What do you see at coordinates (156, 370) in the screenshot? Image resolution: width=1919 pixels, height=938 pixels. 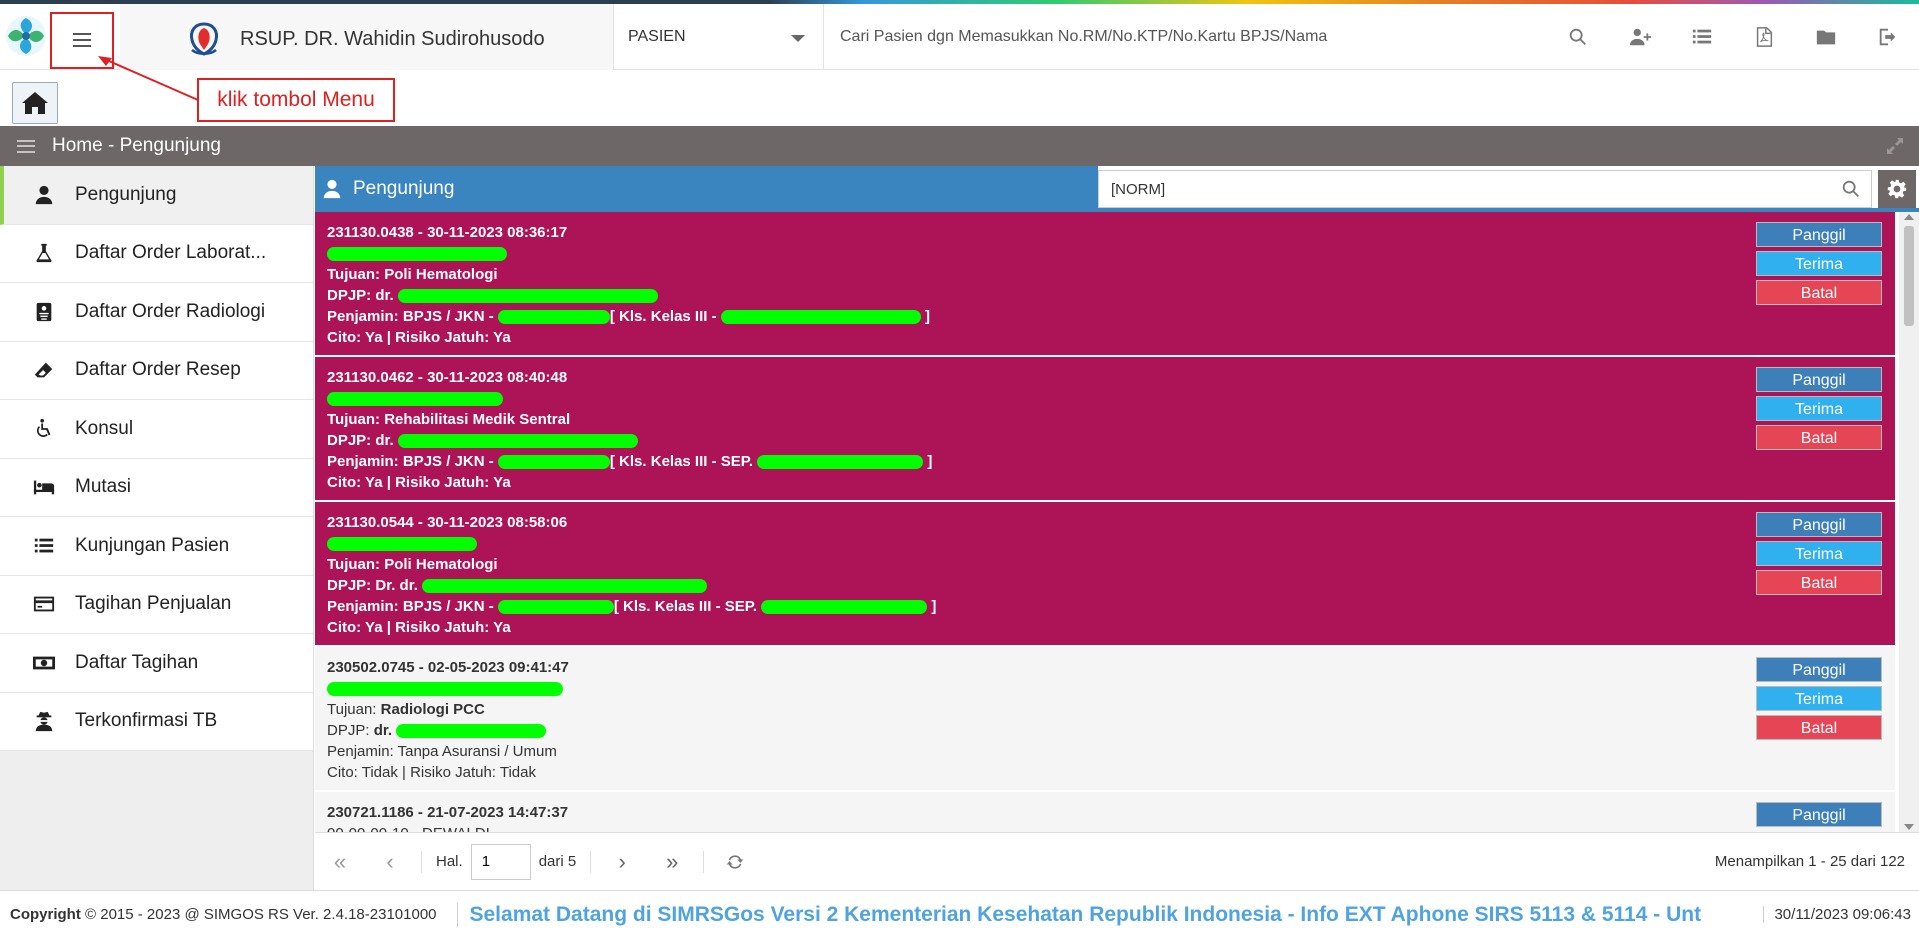 I see `sidebar-item-order-resep: Daftar Order Resep` at bounding box center [156, 370].